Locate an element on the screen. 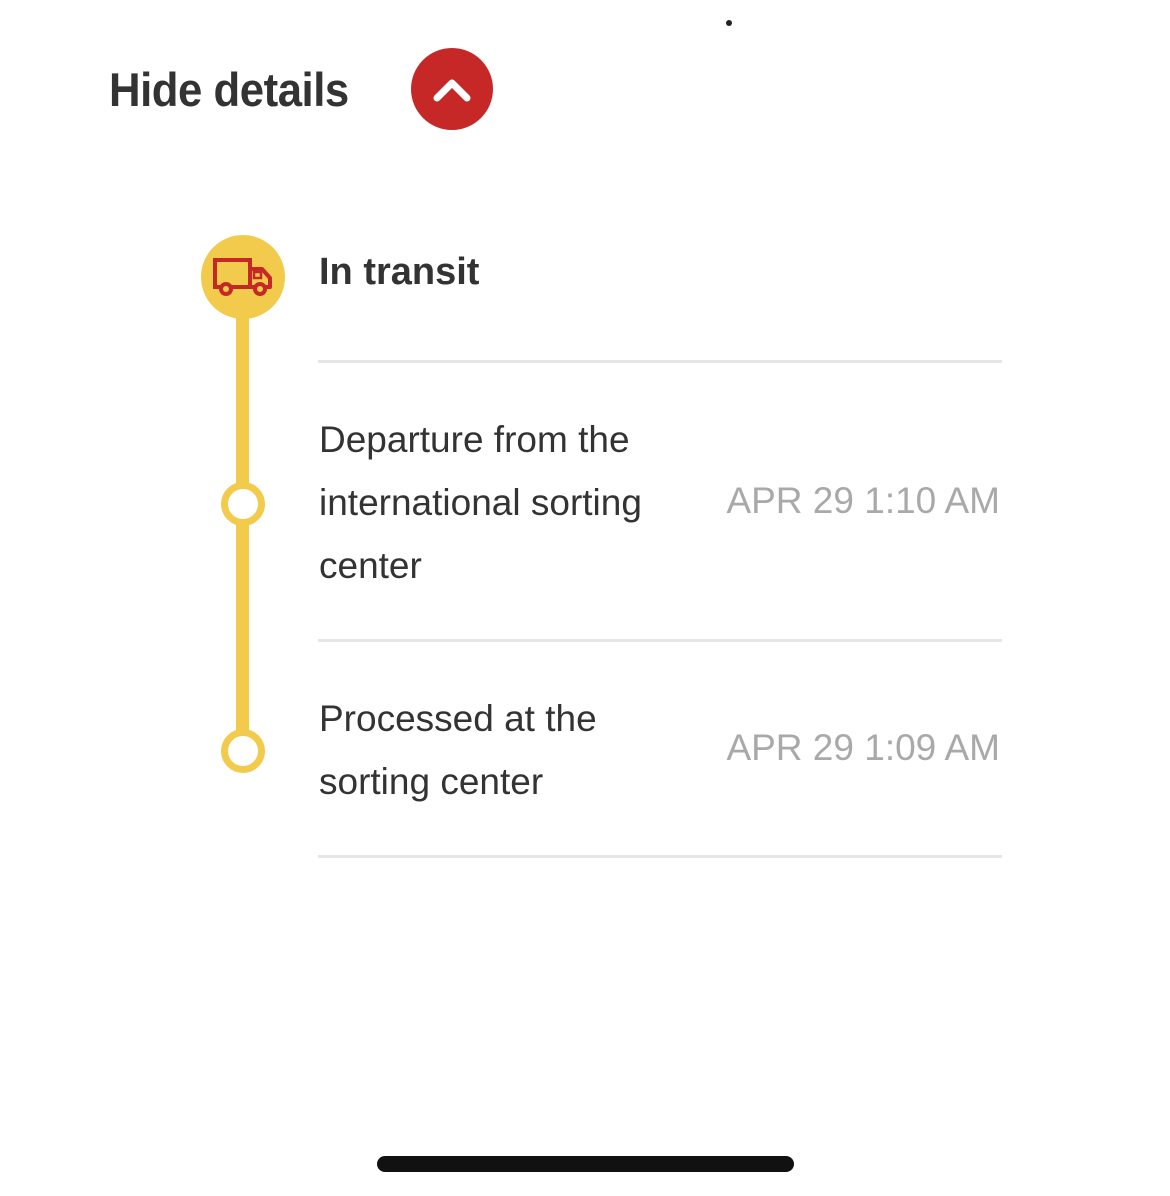 The image size is (1170, 1196). details-header: Hide details is located at coordinates (301, 89).